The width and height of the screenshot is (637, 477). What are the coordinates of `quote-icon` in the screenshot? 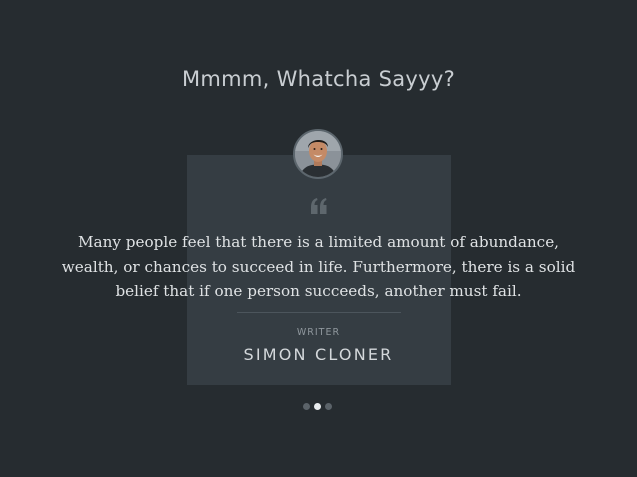 It's located at (319, 206).